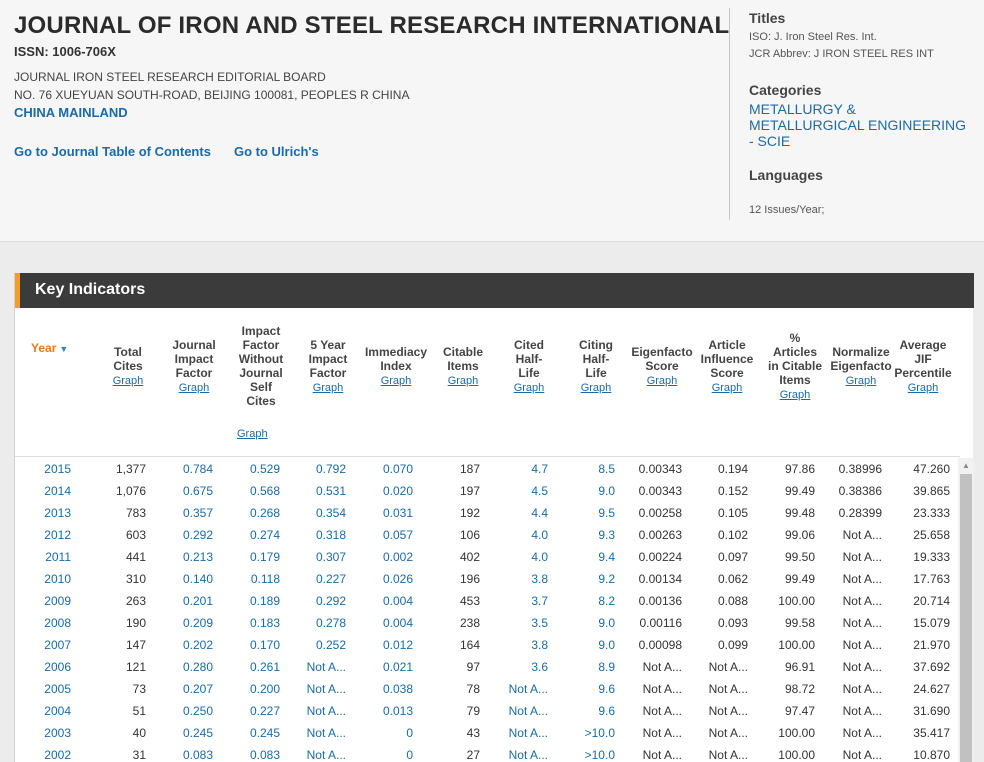 This screenshot has height=762, width=984. Describe the element at coordinates (316, 645) in the screenshot. I see `table-cell: 0.252` at that location.